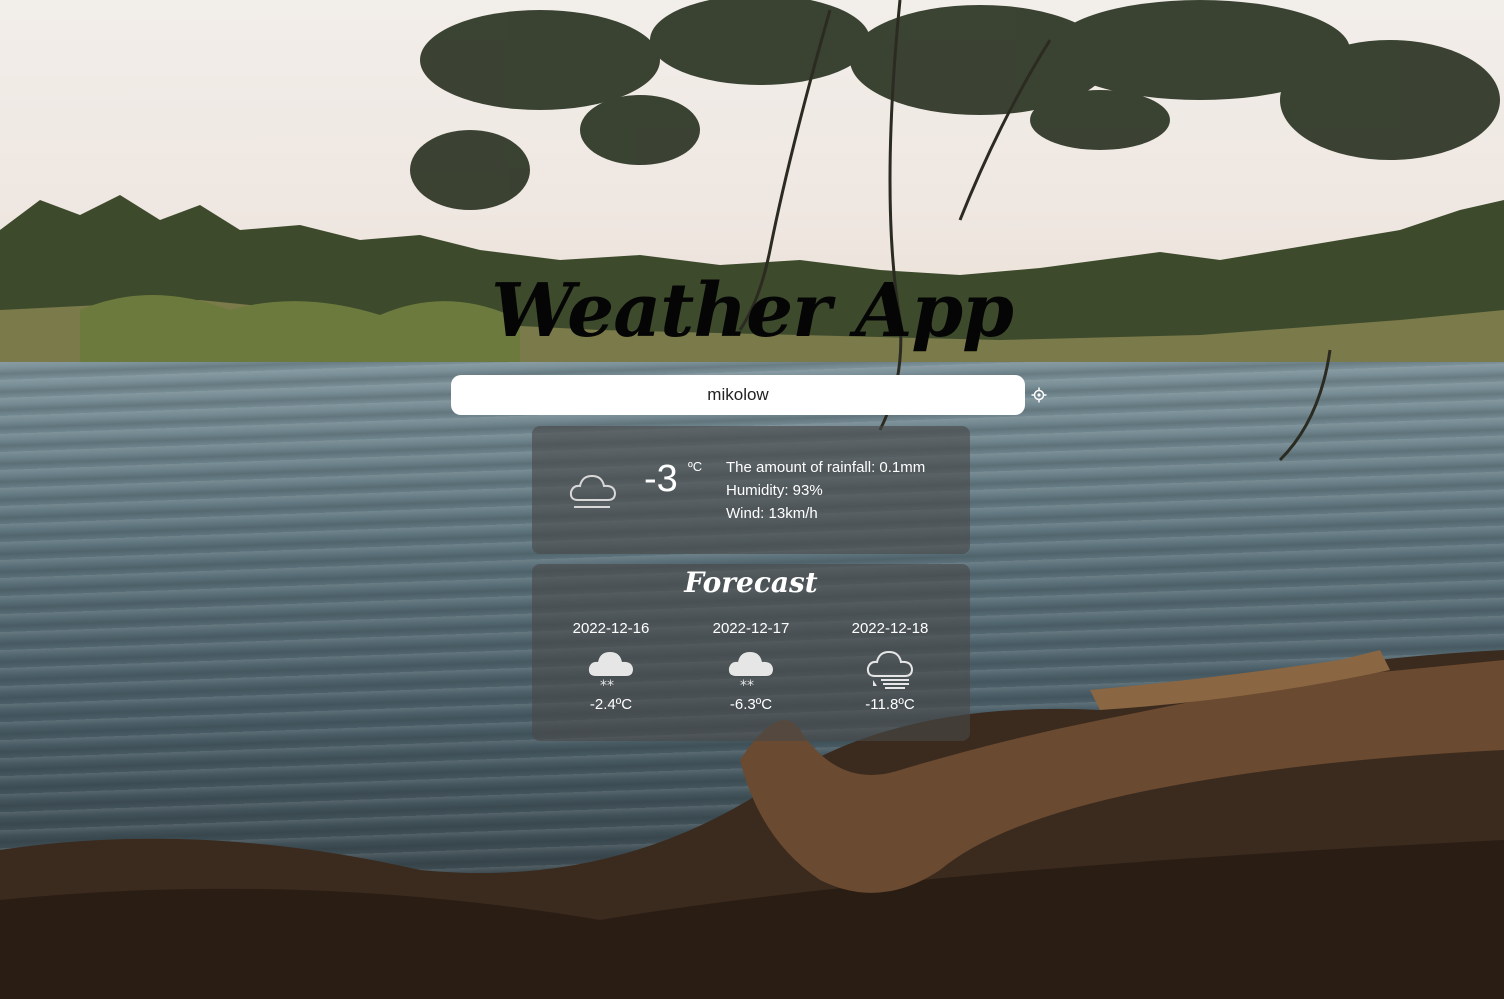 Image resolution: width=1504 pixels, height=999 pixels. What do you see at coordinates (774, 490) in the screenshot?
I see `humidity-text: Humidity: 93%` at bounding box center [774, 490].